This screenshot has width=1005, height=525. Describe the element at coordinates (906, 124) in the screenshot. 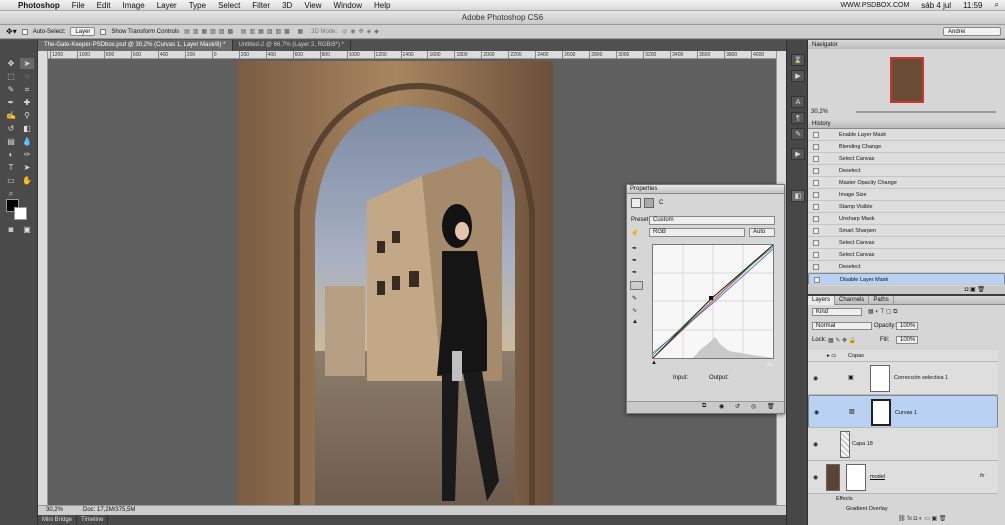

I see `history-tab: History` at that location.